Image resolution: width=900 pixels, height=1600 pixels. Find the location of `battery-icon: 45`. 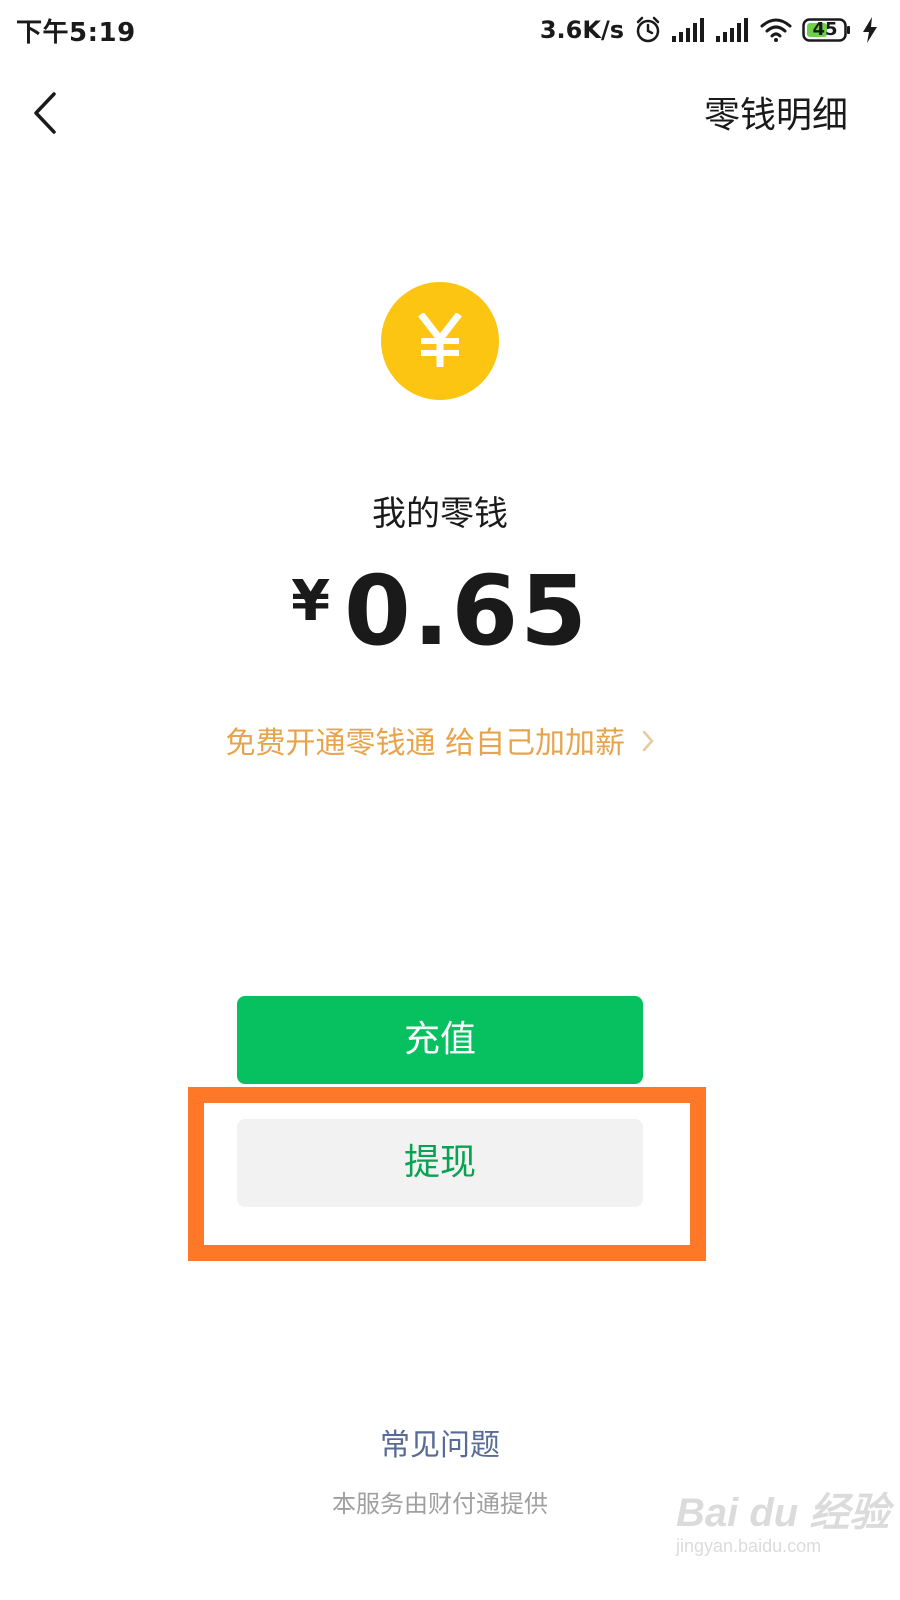

battery-icon: 45 is located at coordinates (827, 30).